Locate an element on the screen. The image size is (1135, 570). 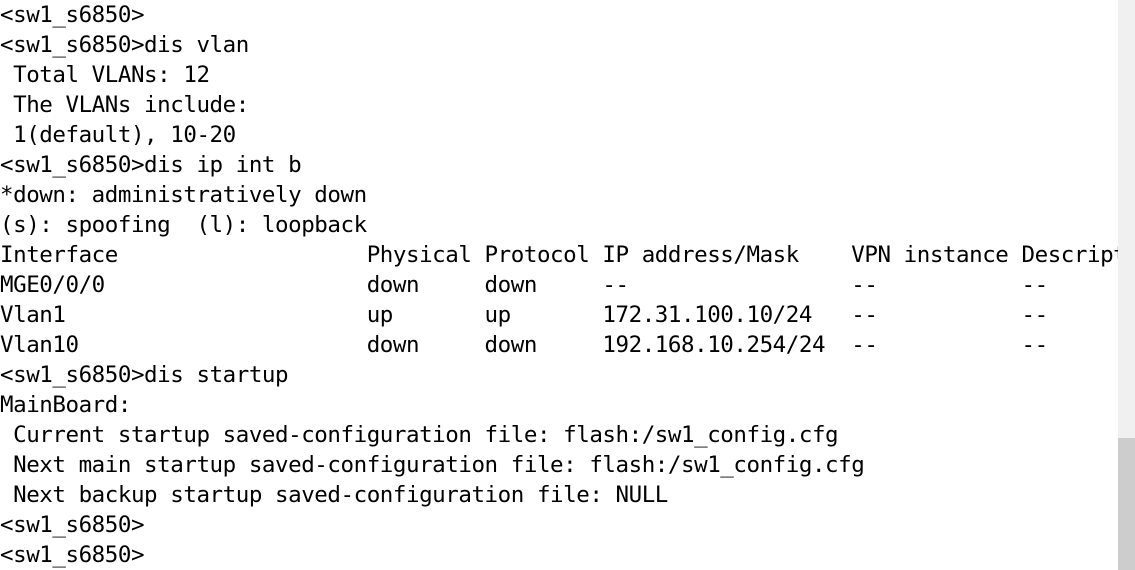
terminal-line: Total VLANs: 12 is located at coordinates (105, 75).